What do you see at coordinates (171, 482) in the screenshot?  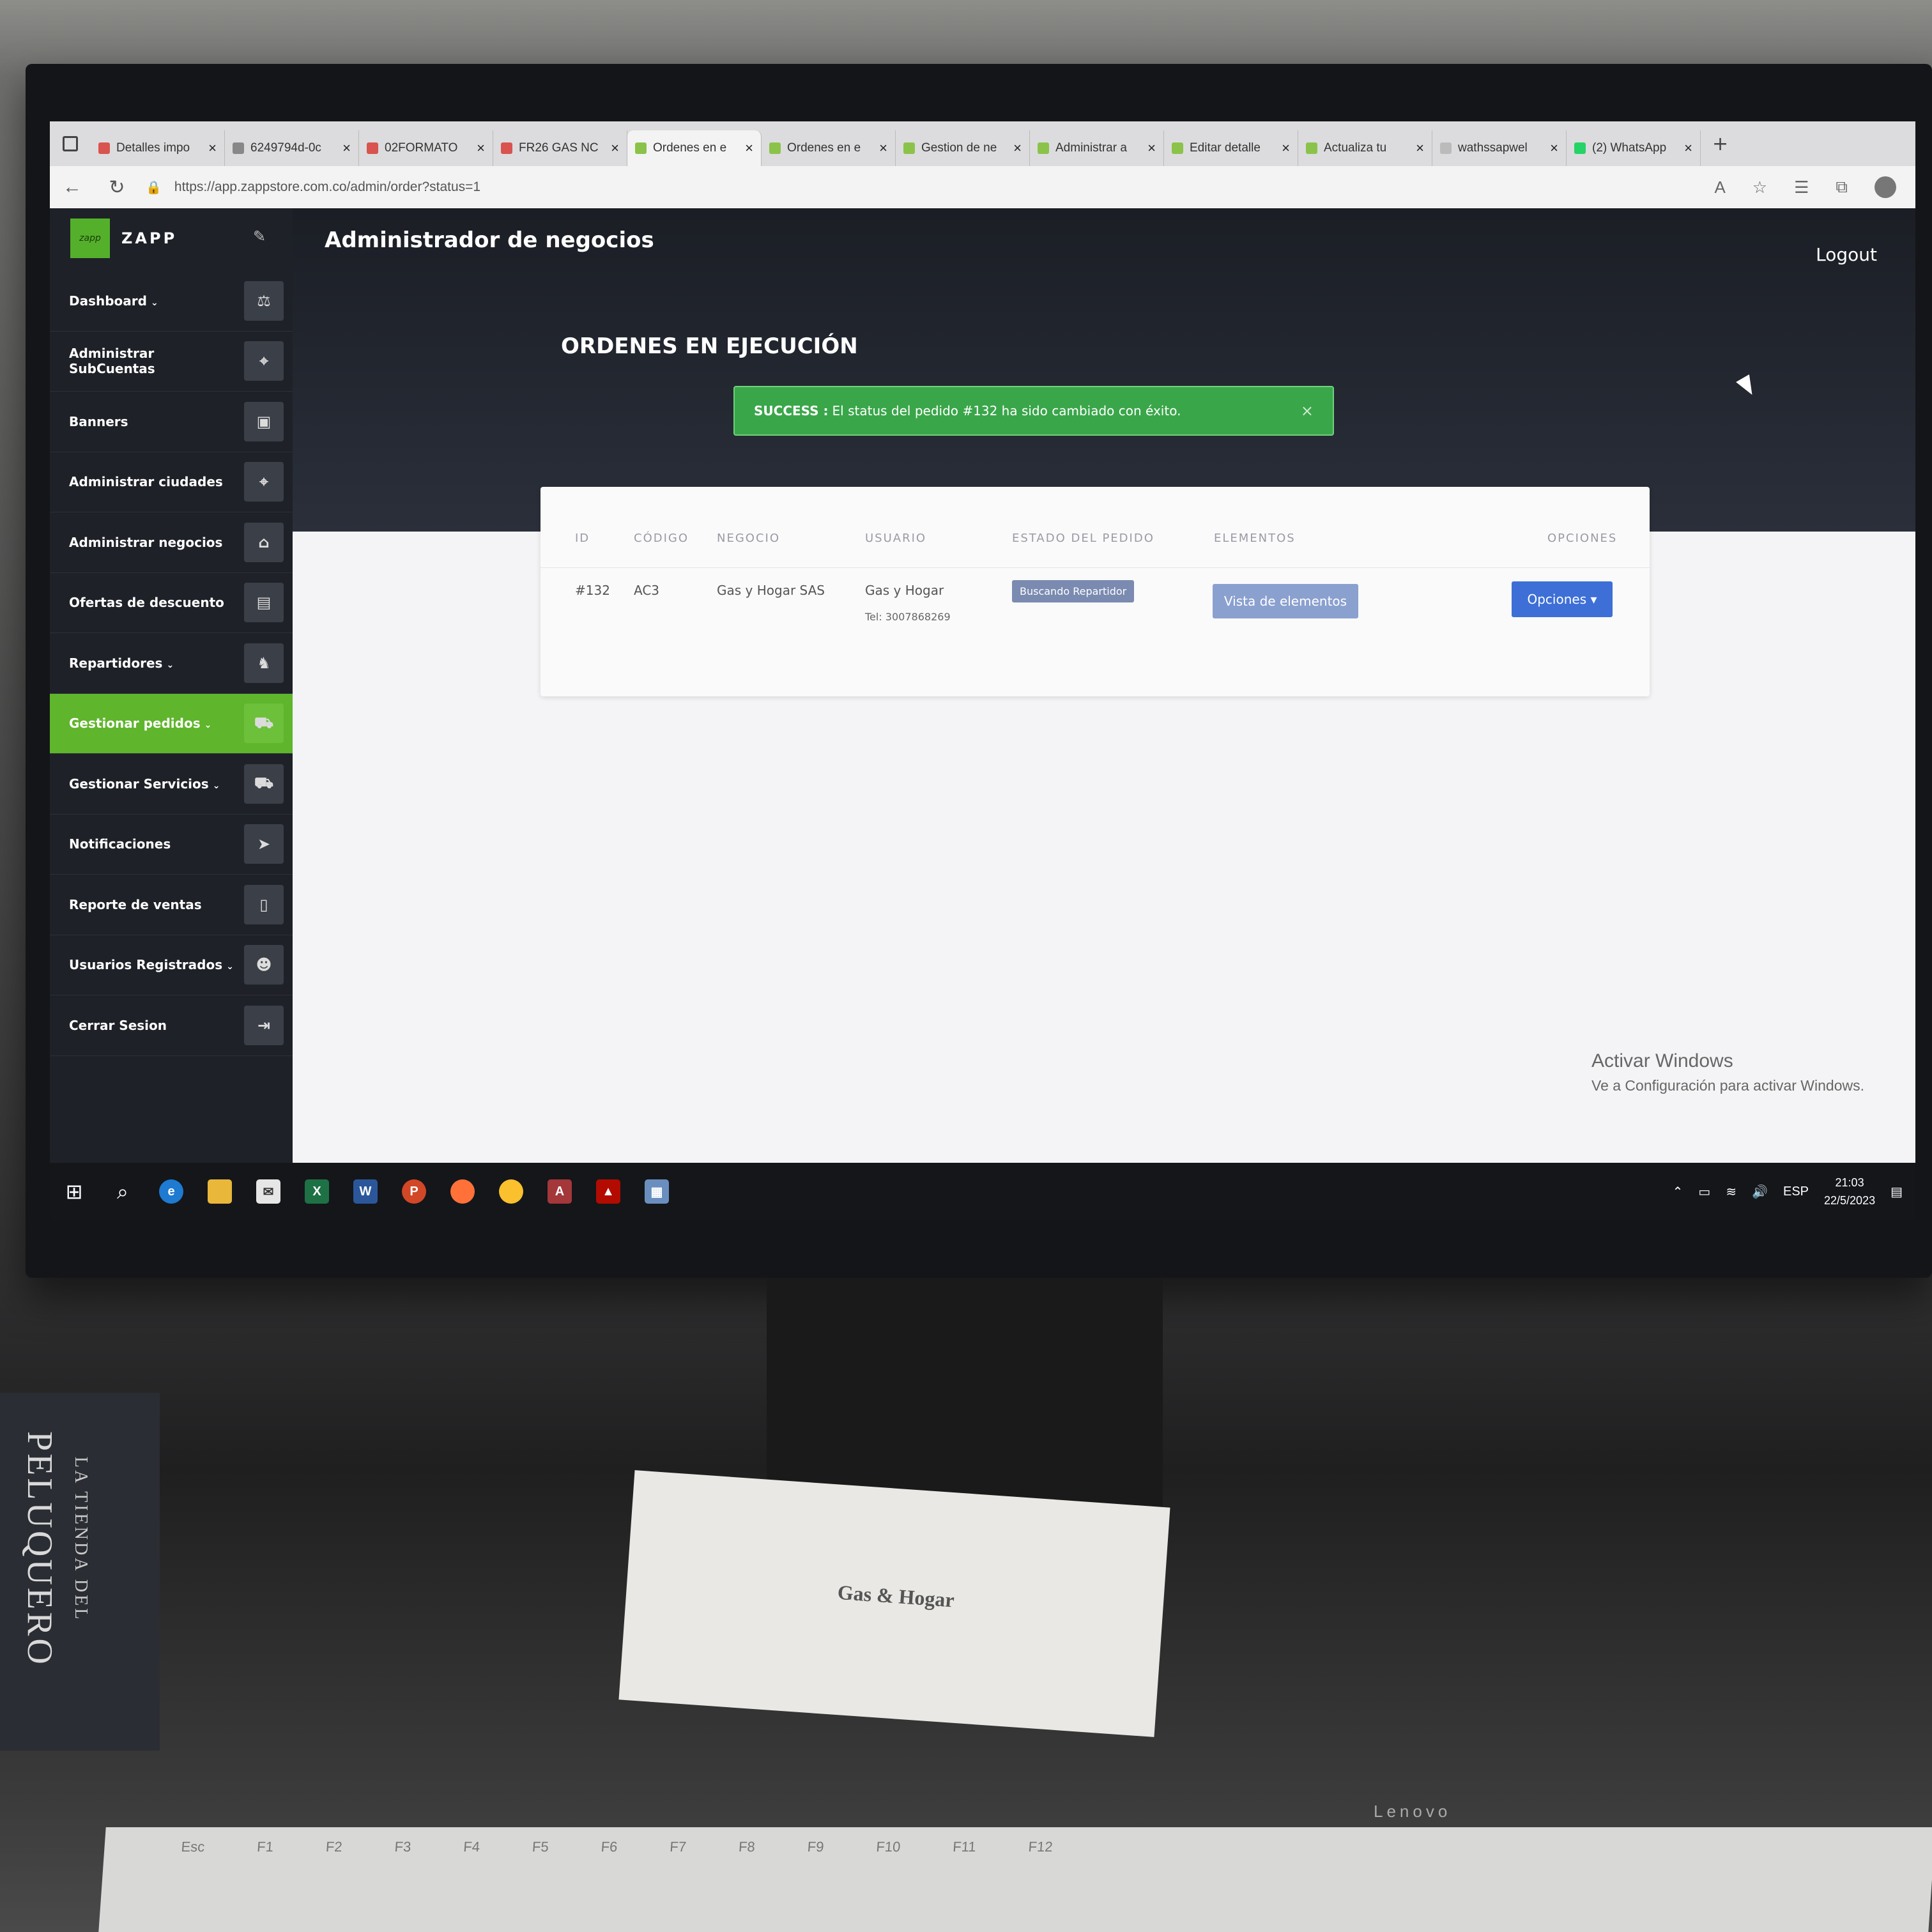 I see `sidebar-item-administrar-ciudades: Administrar ciudades ⌖` at bounding box center [171, 482].